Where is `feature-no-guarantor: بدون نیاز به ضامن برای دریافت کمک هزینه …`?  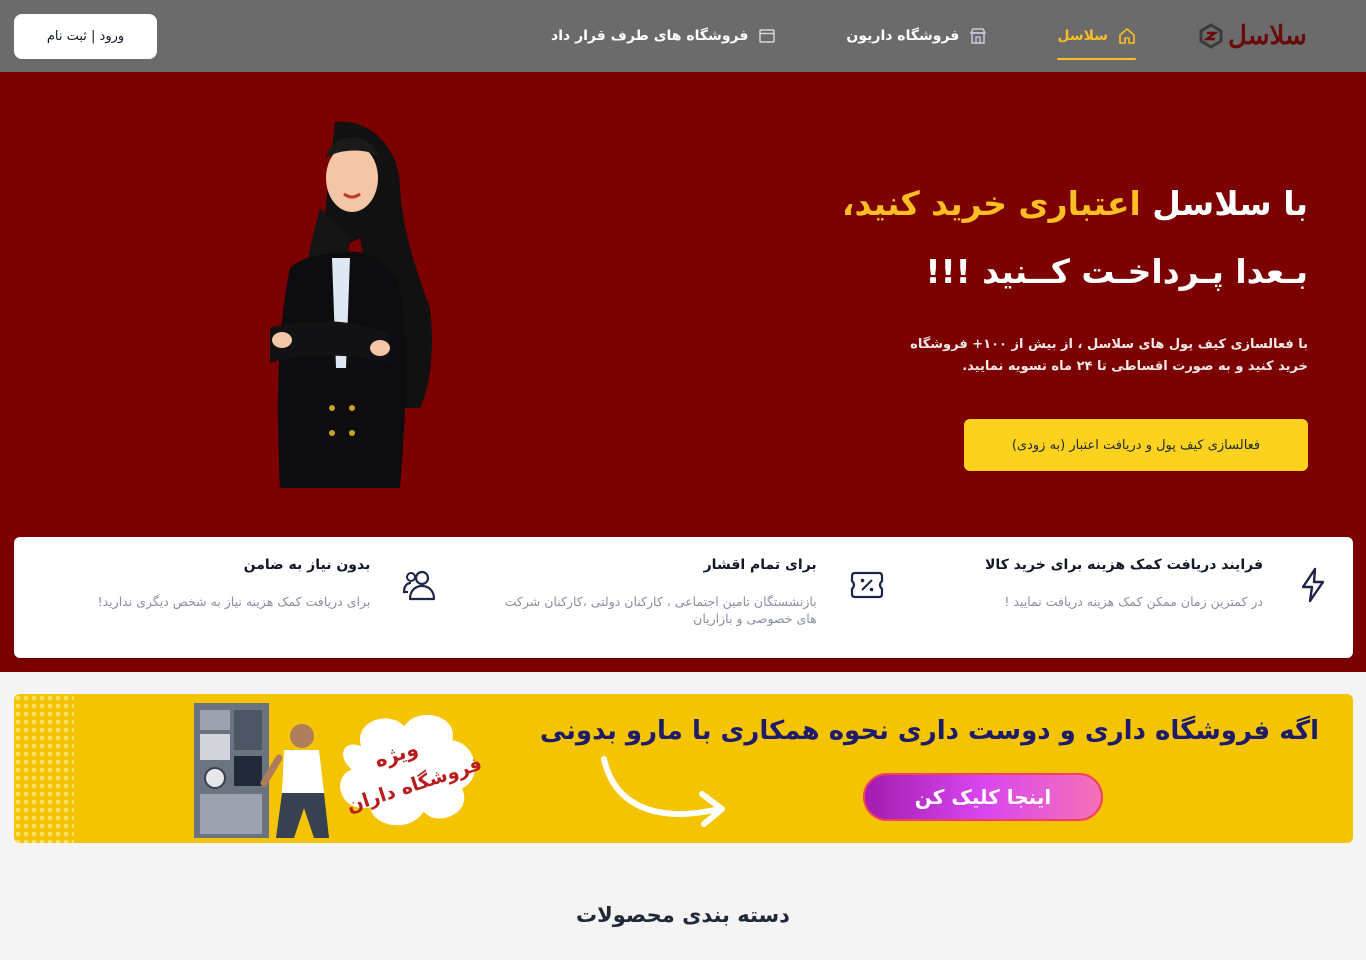
feature-no-guarantor: بدون نیاز به ضامن برای دریافت کمک هزینه … is located at coordinates (237, 597).